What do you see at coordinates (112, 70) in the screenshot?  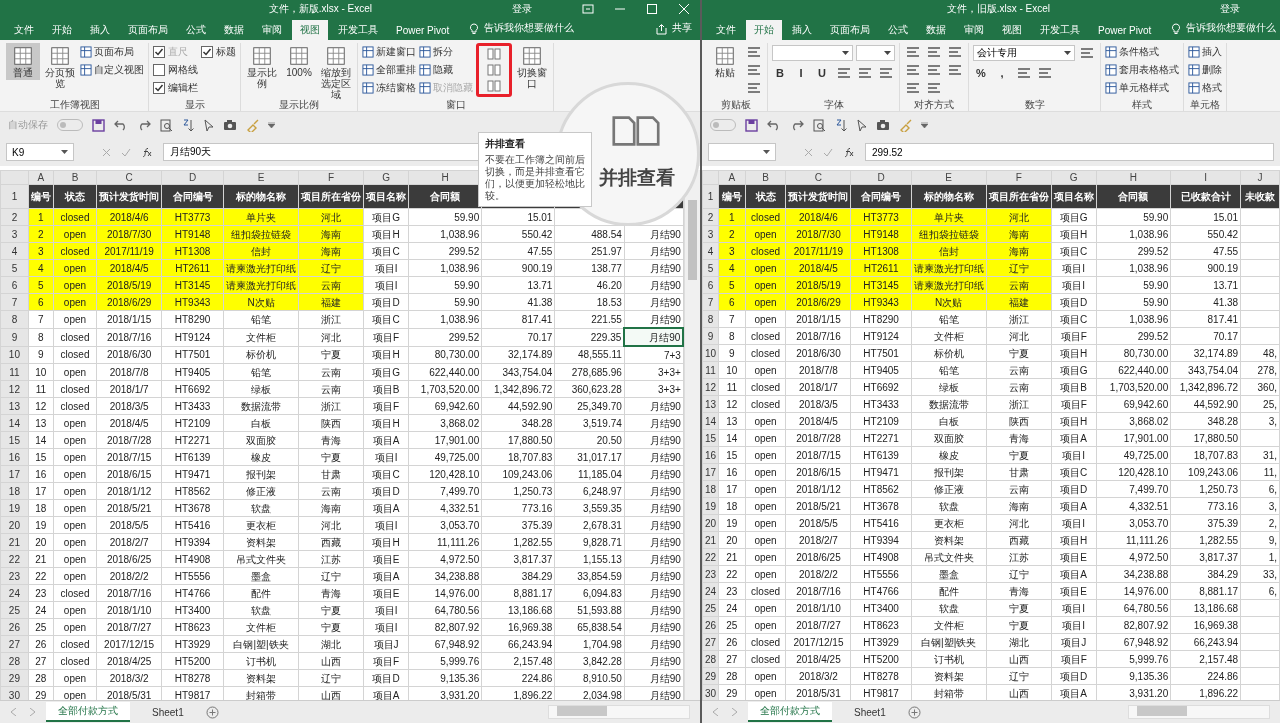 I see `ribbon-button: 自定义视图` at bounding box center [112, 70].